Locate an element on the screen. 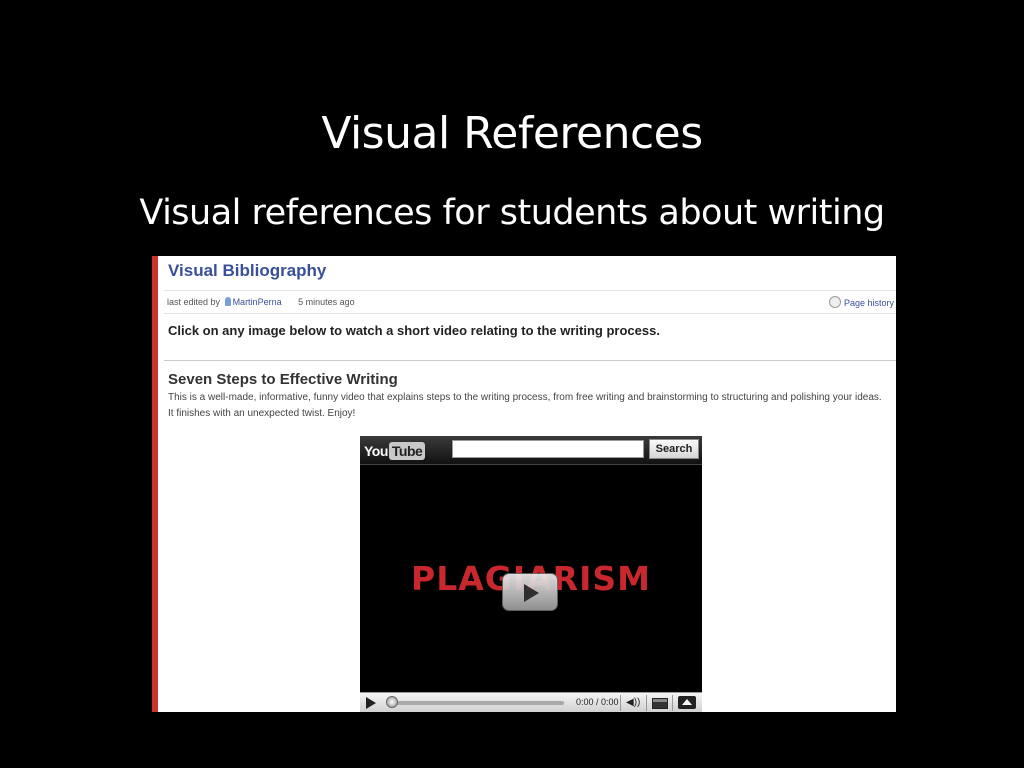  slide-title: Visual References is located at coordinates (512, 133).